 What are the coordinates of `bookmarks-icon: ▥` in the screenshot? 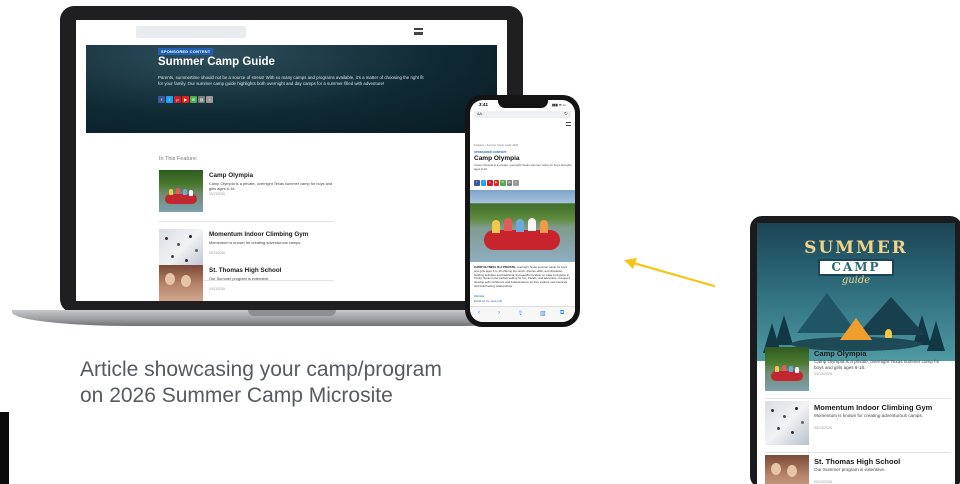 It's located at (543, 313).